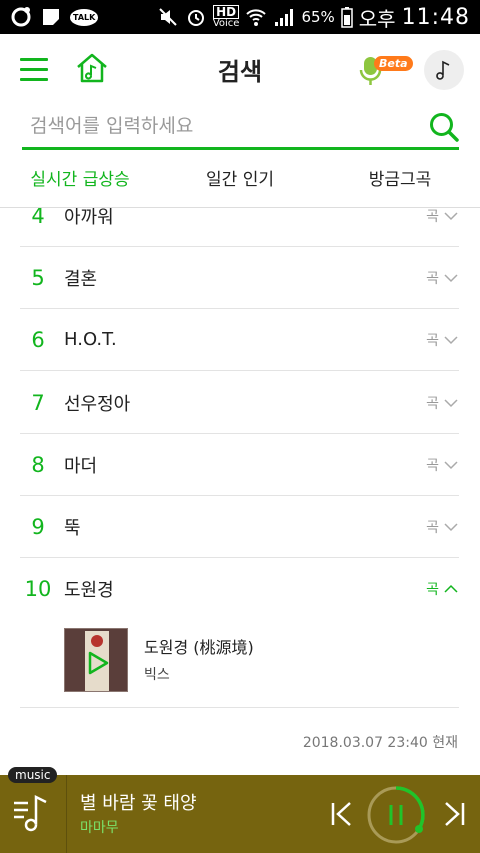  Describe the element at coordinates (138, 802) in the screenshot. I see `now-playing-title: 별 바람 꽃 태양` at that location.